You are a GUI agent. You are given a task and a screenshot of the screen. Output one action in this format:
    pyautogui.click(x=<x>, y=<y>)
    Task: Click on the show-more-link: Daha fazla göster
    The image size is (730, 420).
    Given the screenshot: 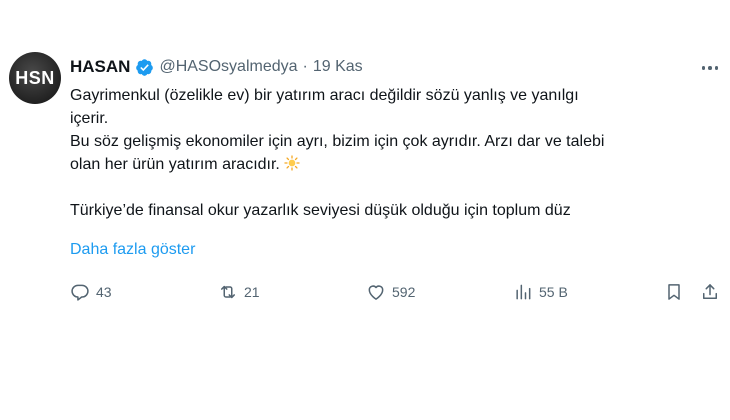 What is the action you would take?
    pyautogui.click(x=132, y=249)
    